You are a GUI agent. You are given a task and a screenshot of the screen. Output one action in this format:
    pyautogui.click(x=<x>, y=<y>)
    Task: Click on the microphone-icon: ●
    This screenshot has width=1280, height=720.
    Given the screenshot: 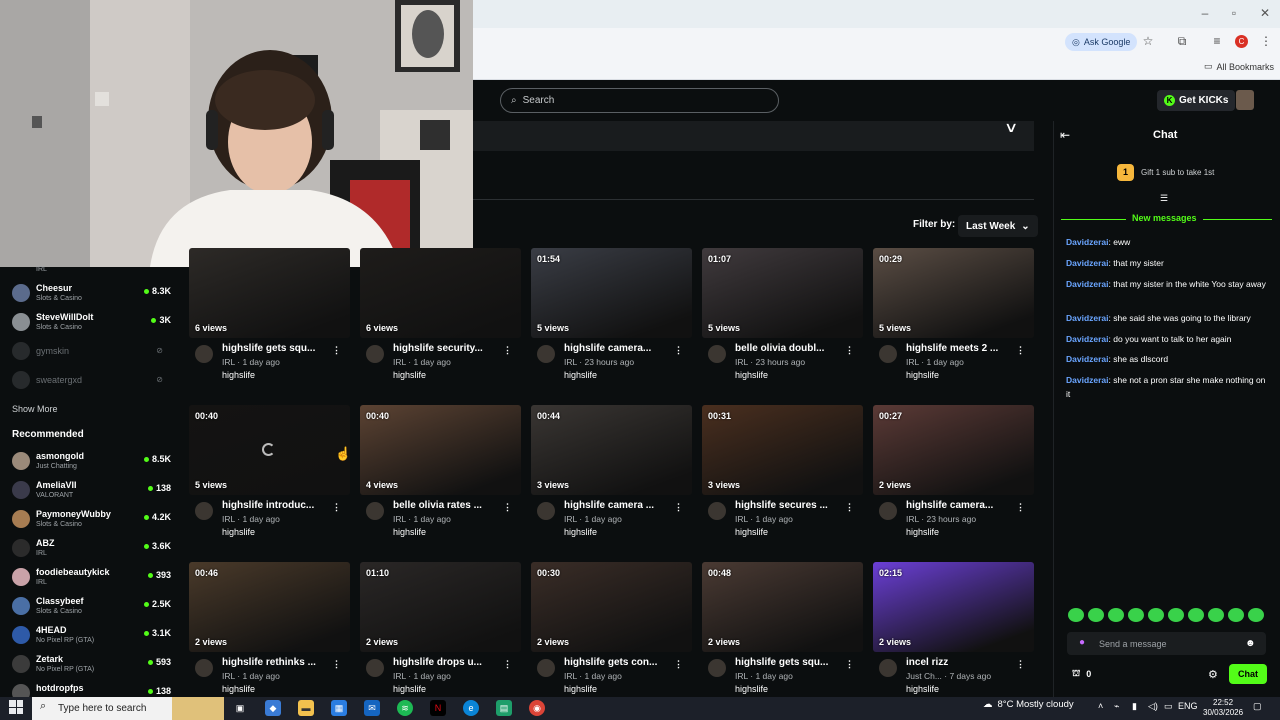 What is the action you would take?
    pyautogui.click(x=1082, y=642)
    